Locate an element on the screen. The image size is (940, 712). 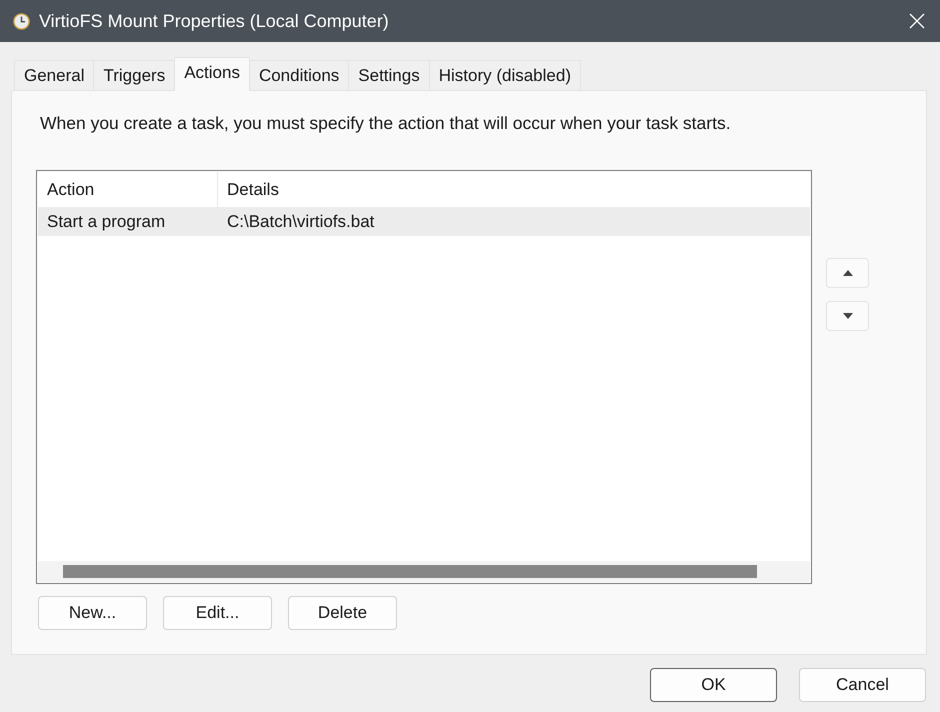
list-row: Start a program C:\Batch\virtiofs.bat is located at coordinates (424, 221).